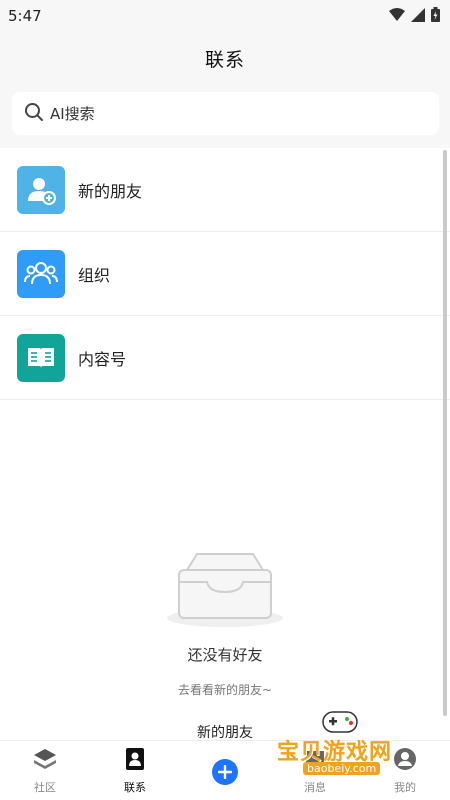  What do you see at coordinates (418, 16) in the screenshot?
I see `signal-icon` at bounding box center [418, 16].